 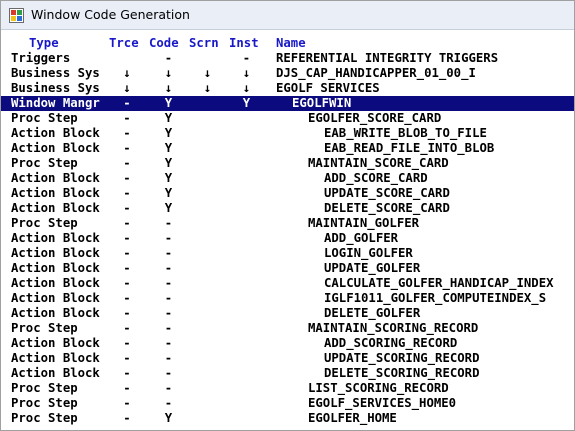 What do you see at coordinates (287, 148) in the screenshot?
I see `table-row: Action Block - Y EAB_READ_FILE_INTO_BLOB` at bounding box center [287, 148].